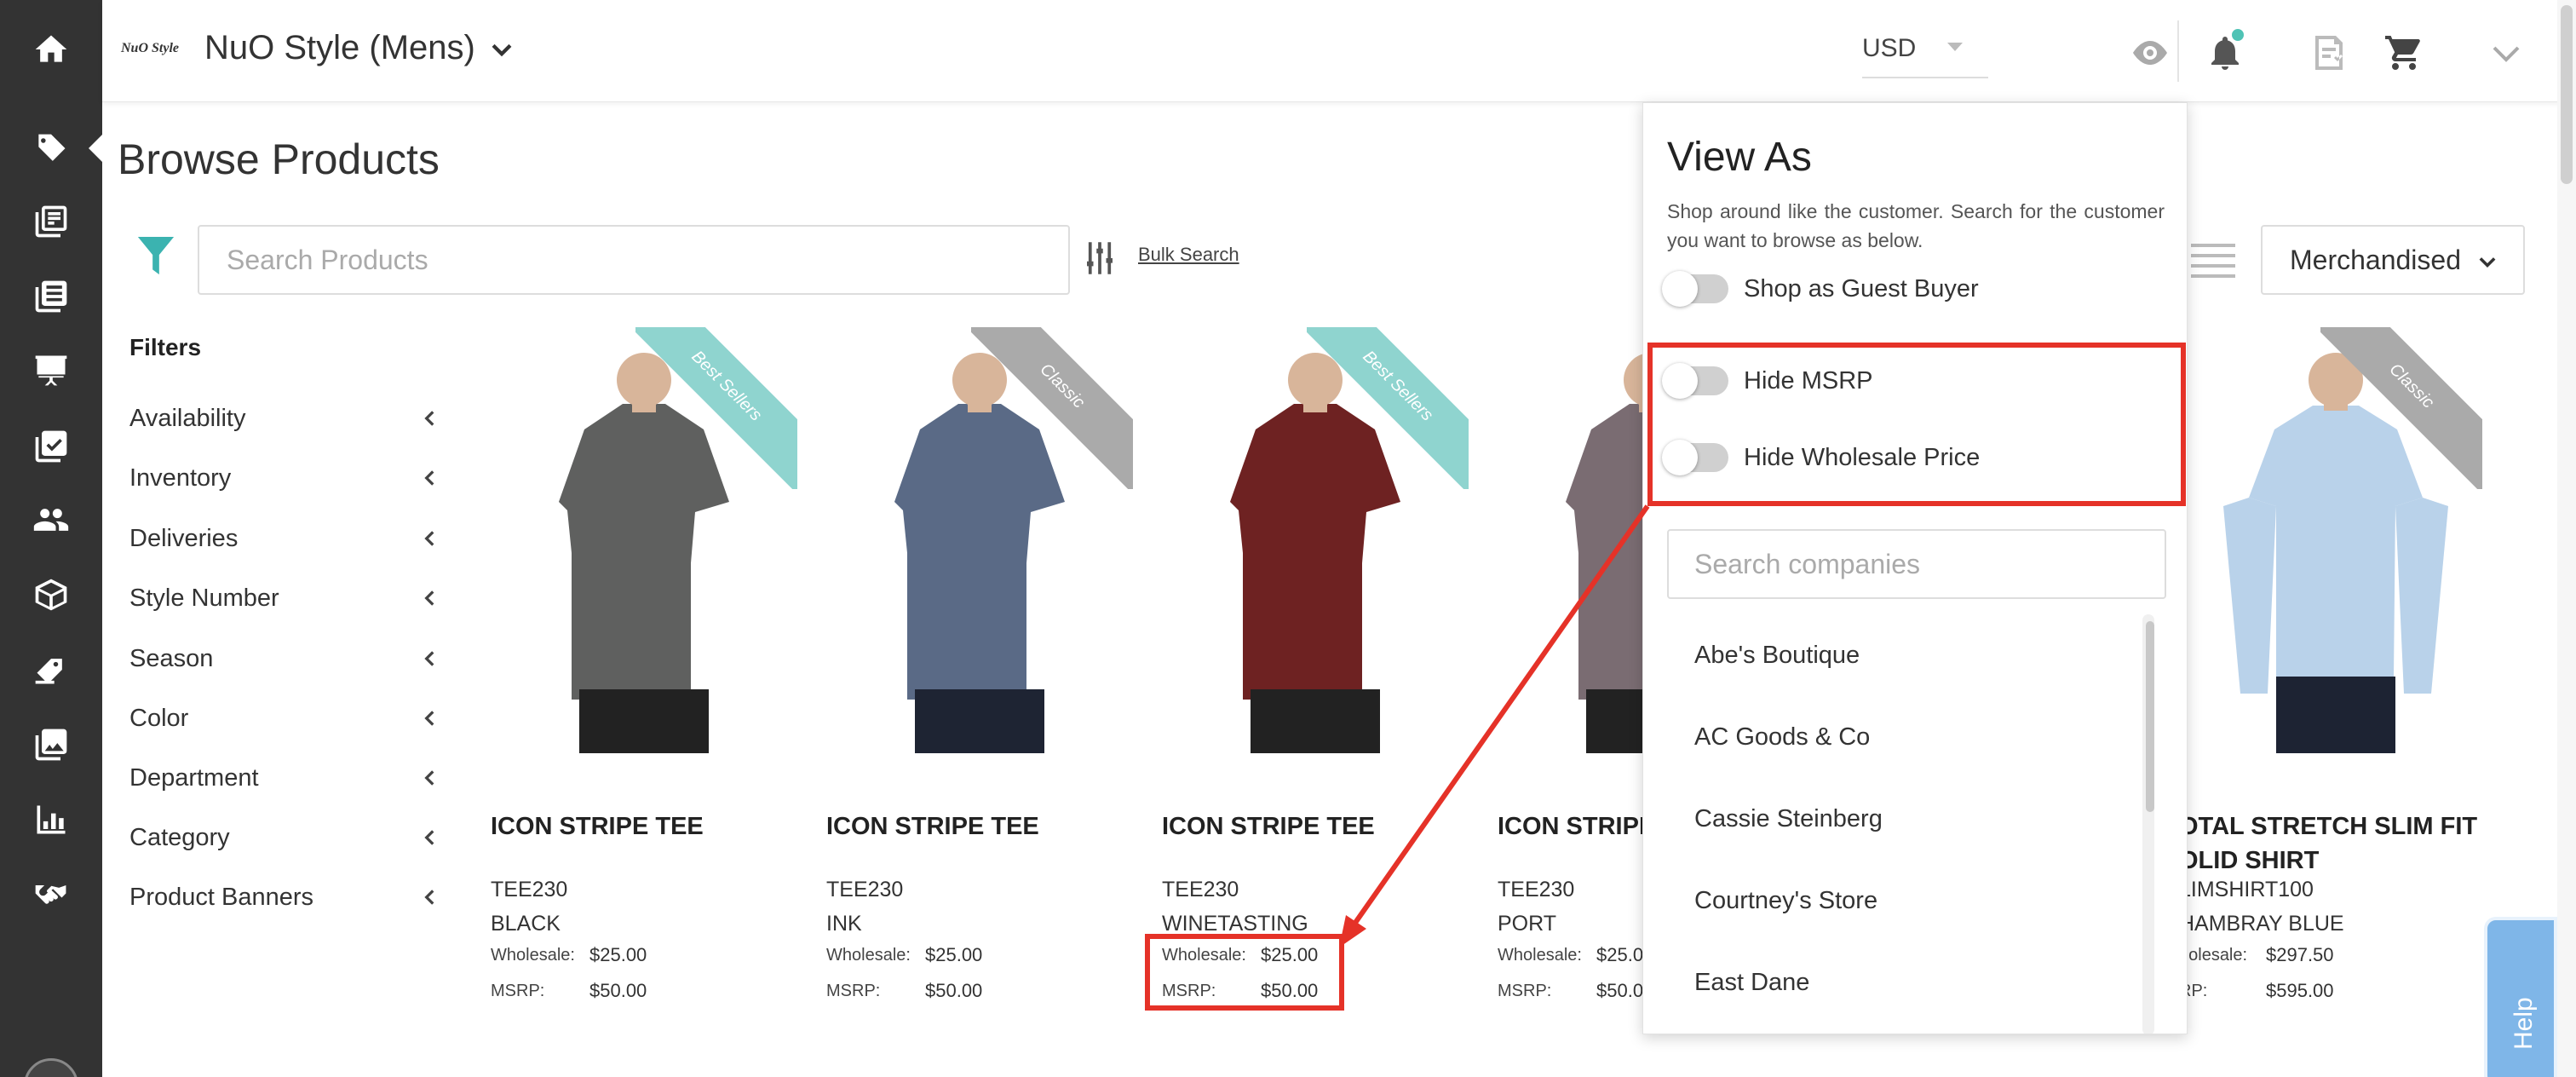 The height and width of the screenshot is (1077, 2576). Describe the element at coordinates (2150, 716) in the screenshot. I see `company-list-scrollbar-thumb` at that location.